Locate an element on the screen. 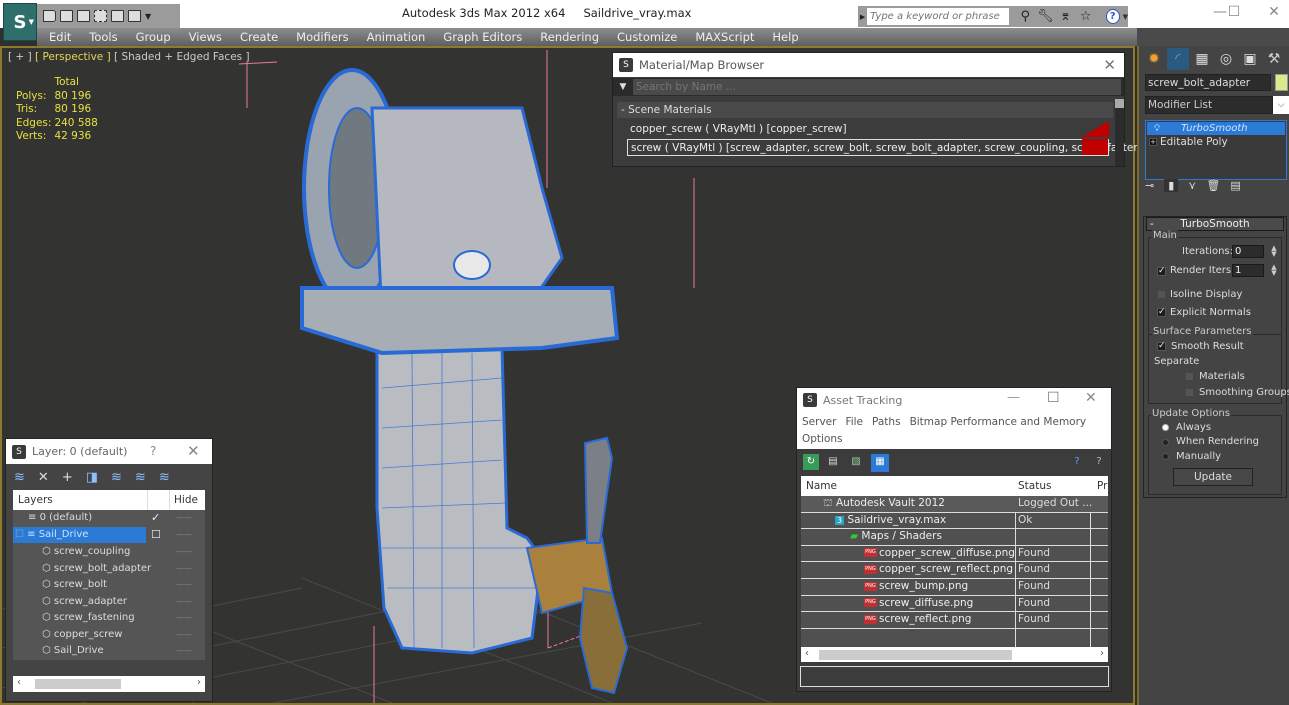 This screenshot has width=1289, height=705. create-icon: ✹ is located at coordinates (1154, 59).